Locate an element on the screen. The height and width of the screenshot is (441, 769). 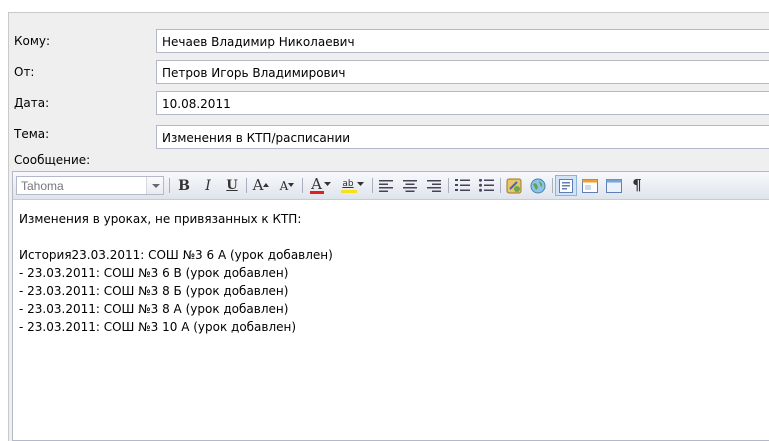
align-right-icon is located at coordinates (434, 185).